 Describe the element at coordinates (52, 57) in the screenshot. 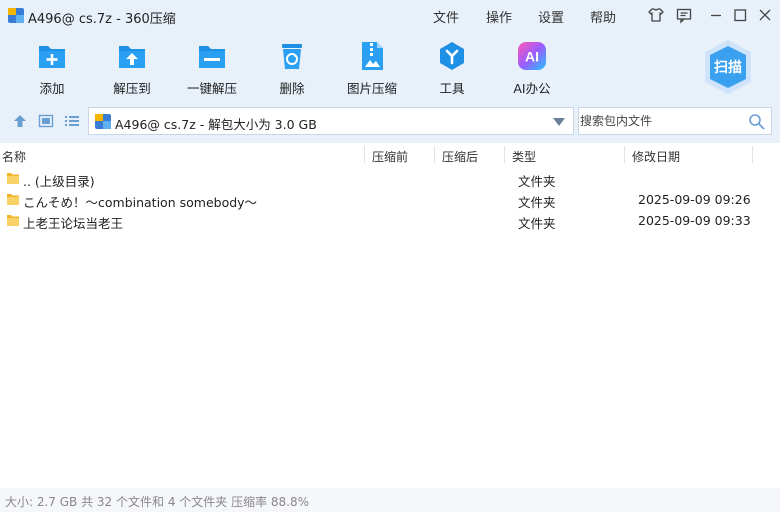

I see `add-folder-icon` at that location.